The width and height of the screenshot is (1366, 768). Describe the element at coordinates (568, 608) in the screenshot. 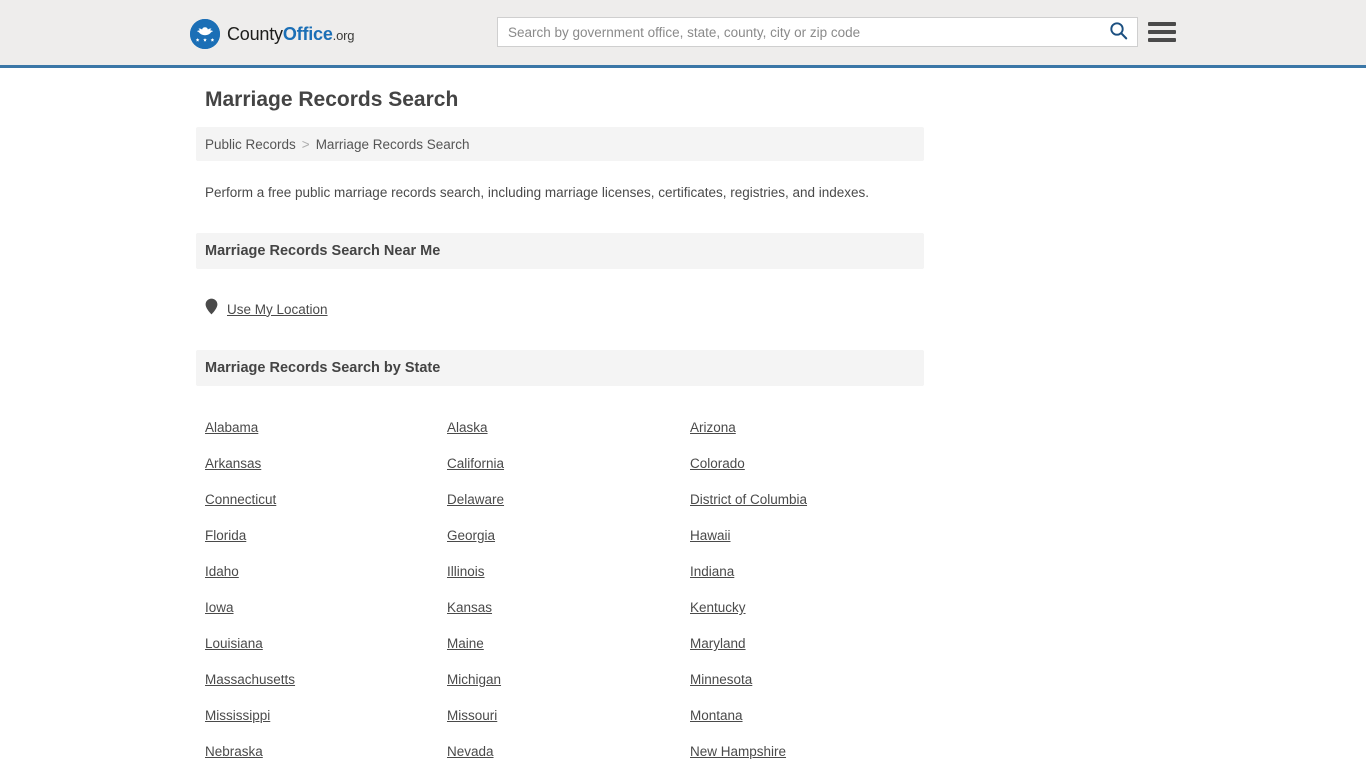

I see `state-link: Kansas` at that location.